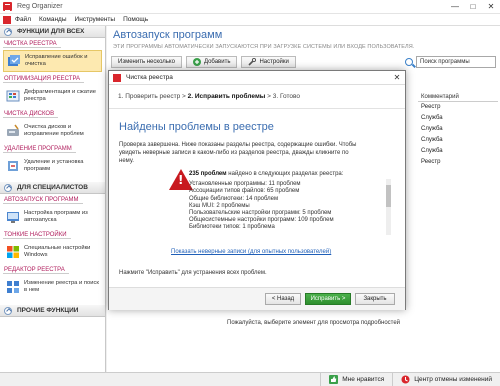 The height and width of the screenshot is (386, 500). Describe the element at coordinates (473, 7) in the screenshot. I see `maximize-button: □` at that location.